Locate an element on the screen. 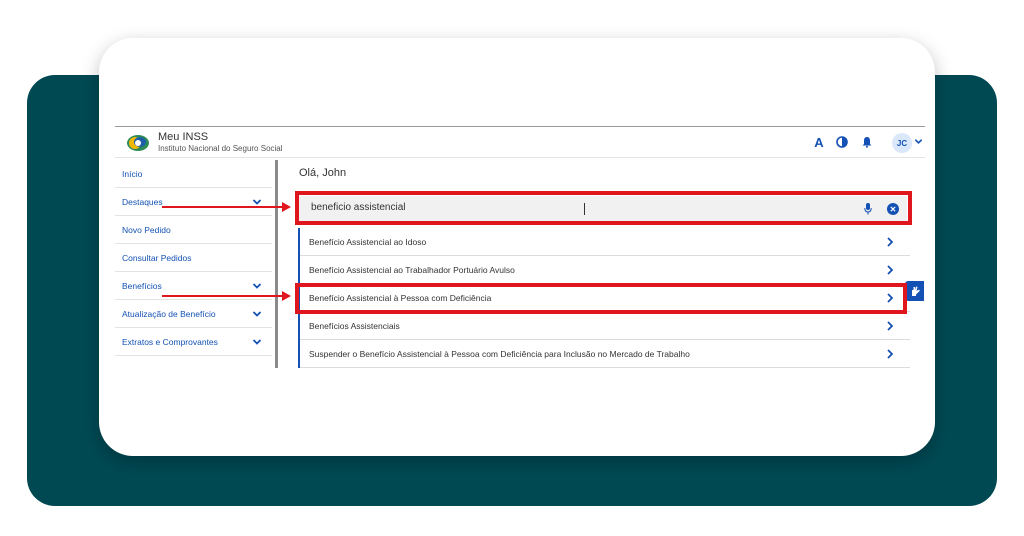  sidebar-item-label: Consultar Pedidos is located at coordinates (157, 257).